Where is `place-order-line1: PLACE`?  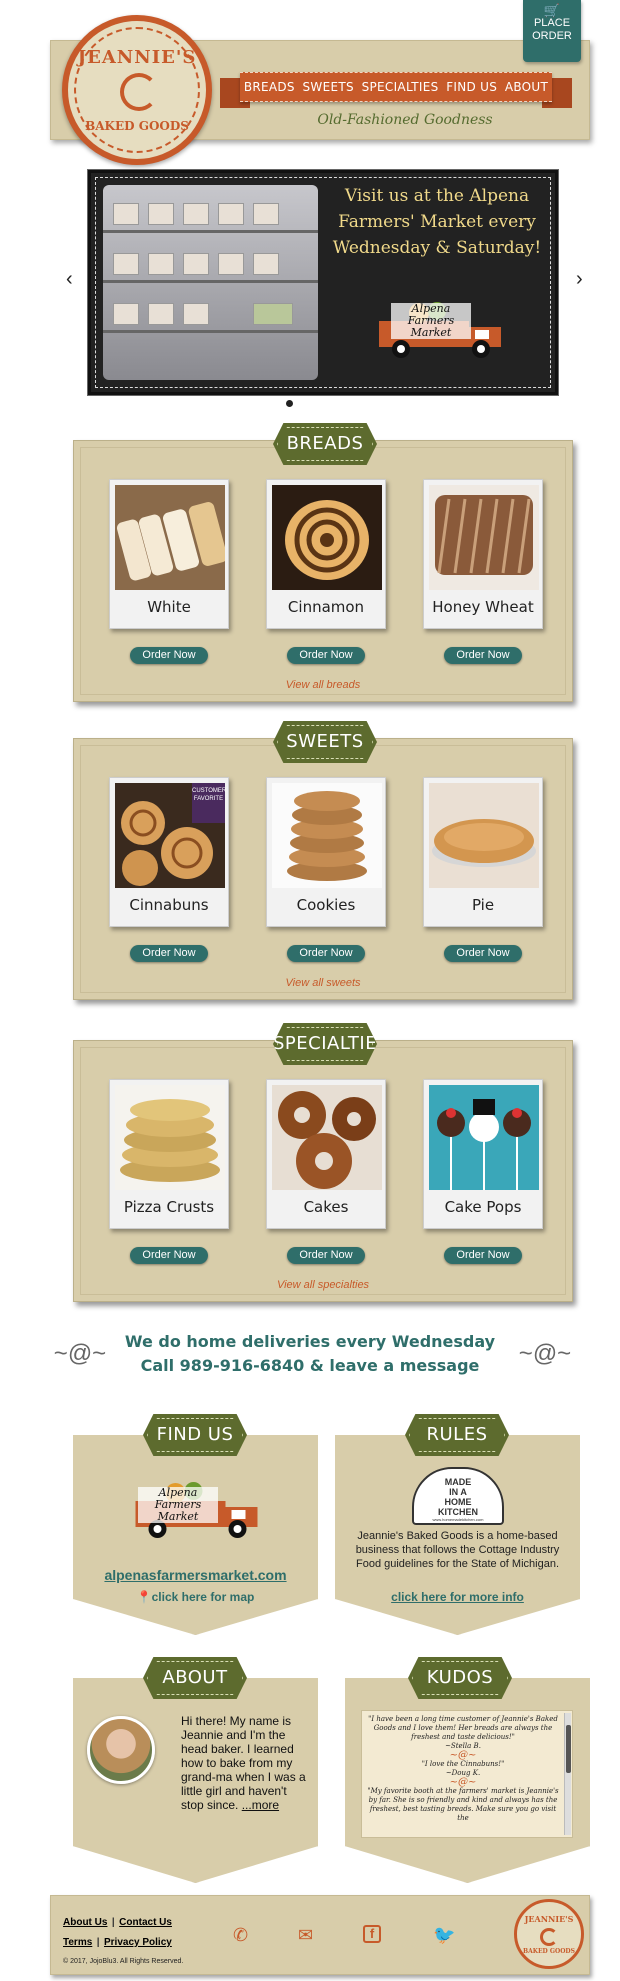
place-order-line1: PLACE is located at coordinates (552, 23).